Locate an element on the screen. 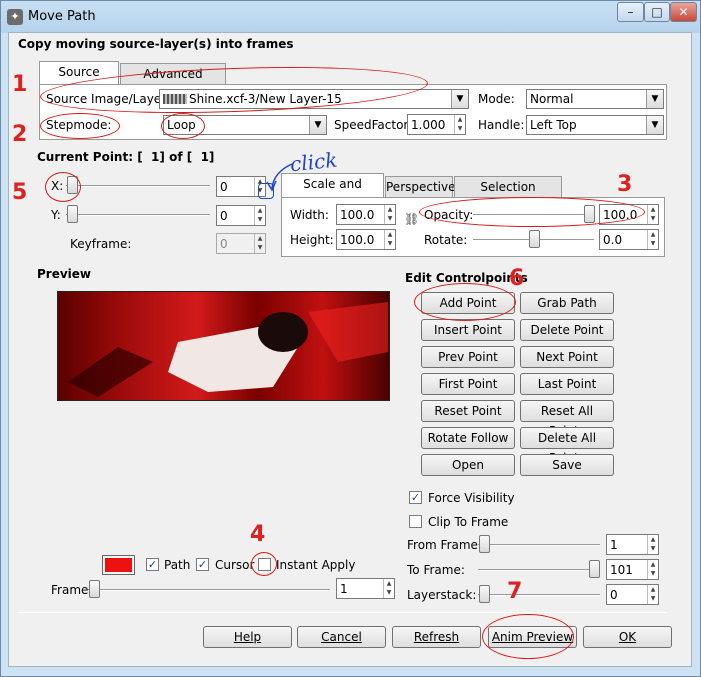 The height and width of the screenshot is (677, 701). separator is located at coordinates (342, 612).